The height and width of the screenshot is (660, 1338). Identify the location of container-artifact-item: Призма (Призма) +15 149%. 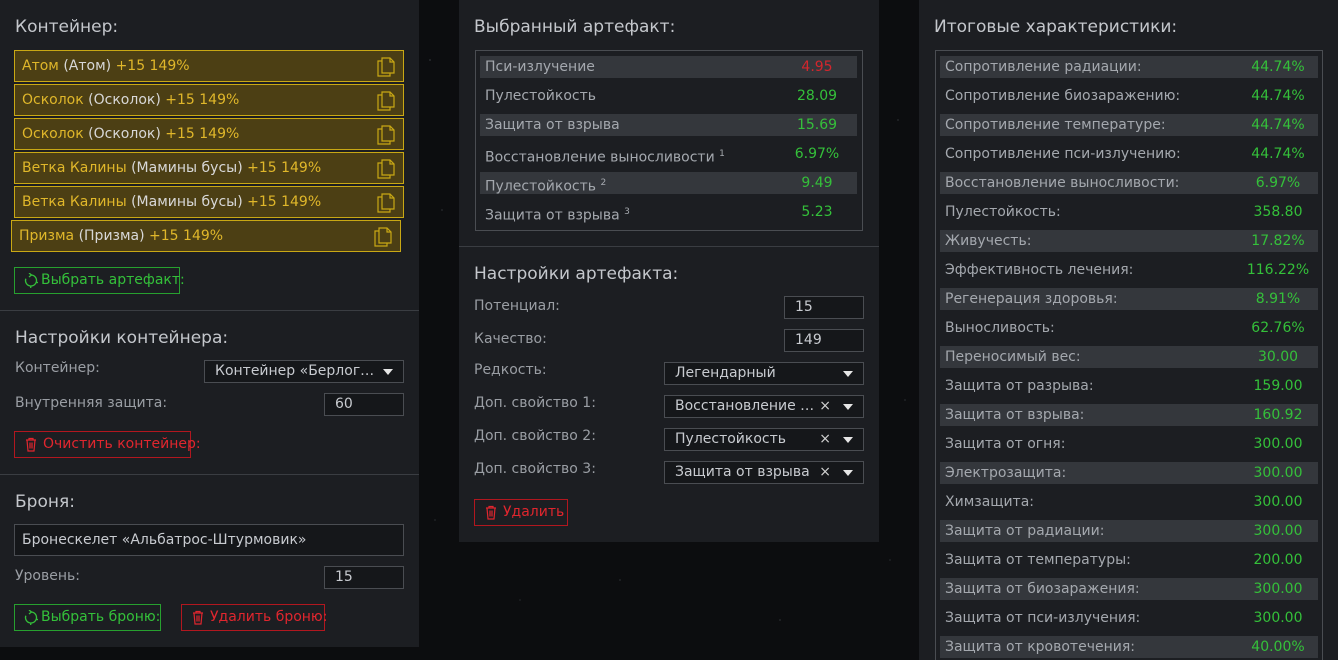
(206, 236).